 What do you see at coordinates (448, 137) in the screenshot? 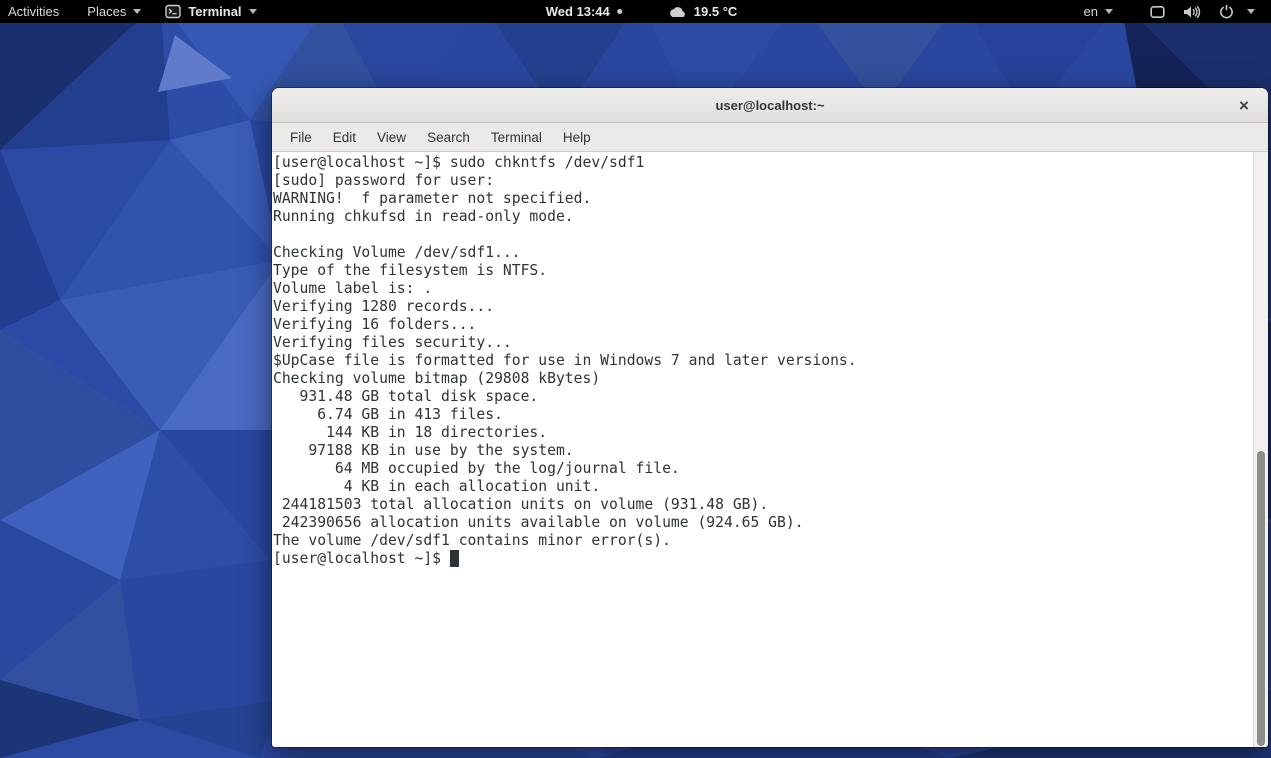
I see `menu-search: Search` at bounding box center [448, 137].